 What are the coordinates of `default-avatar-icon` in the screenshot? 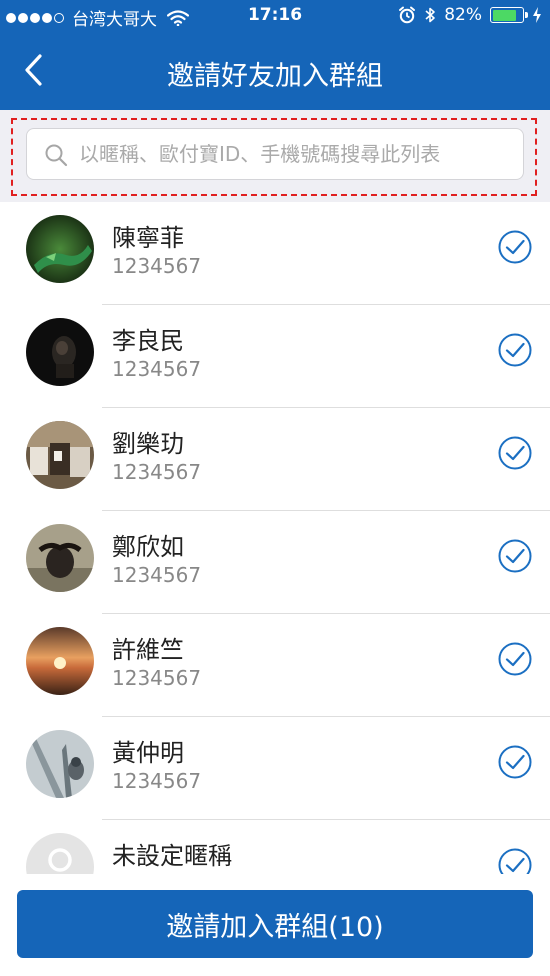 It's located at (60, 853).